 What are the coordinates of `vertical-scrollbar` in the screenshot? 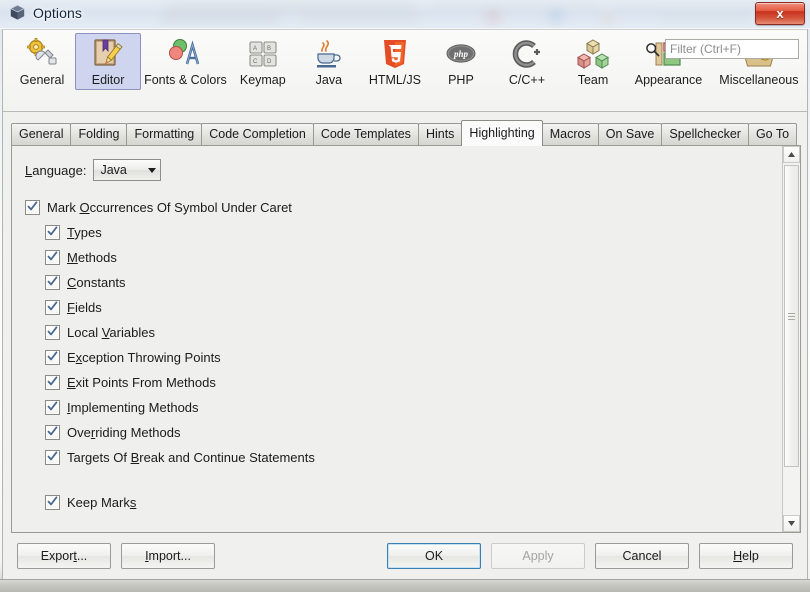 It's located at (791, 339).